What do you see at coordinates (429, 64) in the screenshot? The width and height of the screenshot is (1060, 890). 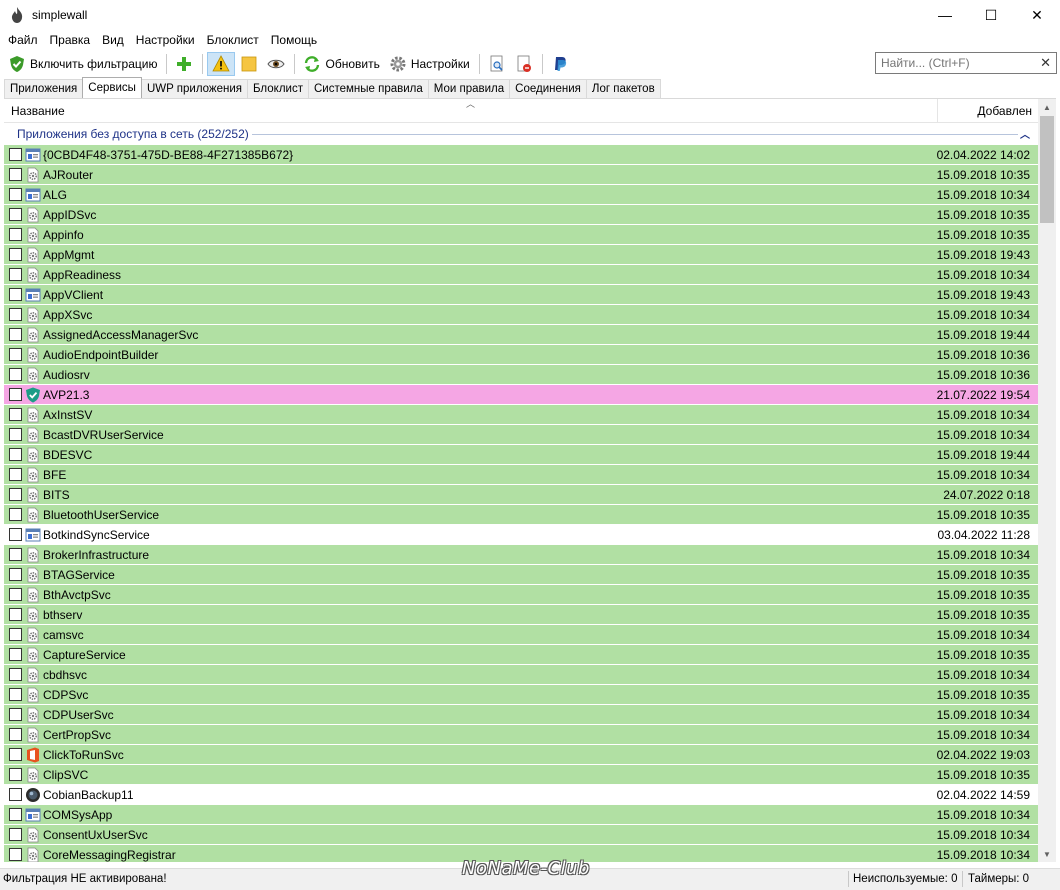 I see `settings-button: Настройки` at bounding box center [429, 64].